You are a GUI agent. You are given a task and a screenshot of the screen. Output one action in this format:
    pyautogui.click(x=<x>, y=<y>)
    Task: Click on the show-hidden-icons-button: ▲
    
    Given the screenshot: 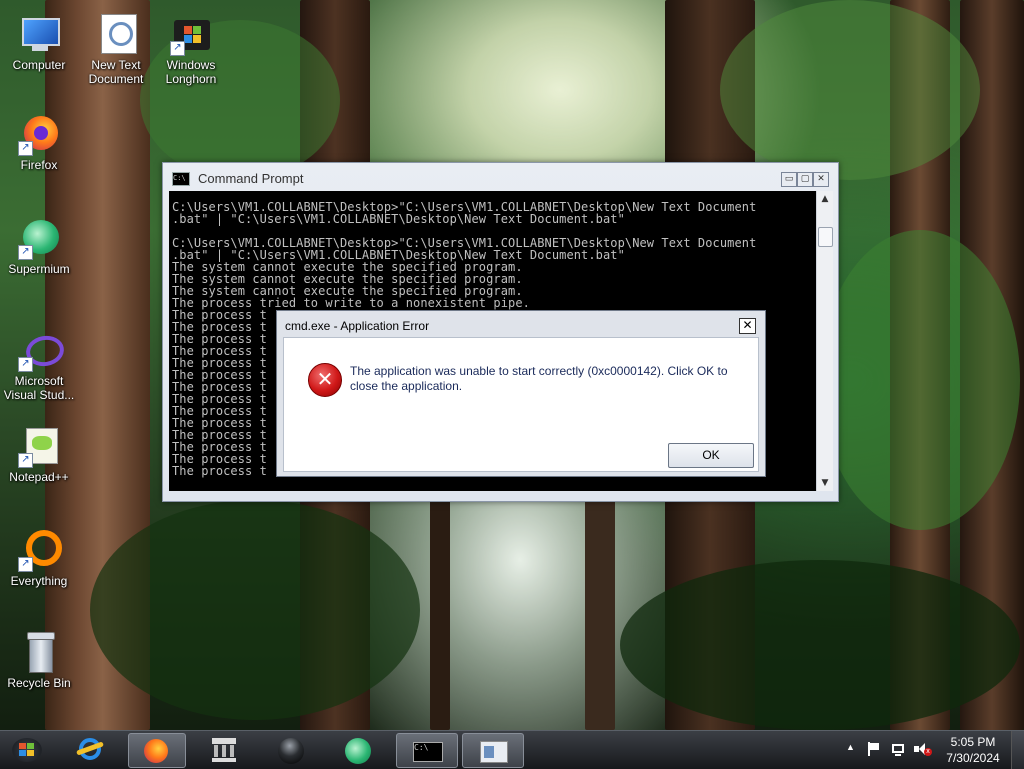 What is the action you would take?
    pyautogui.click(x=850, y=747)
    